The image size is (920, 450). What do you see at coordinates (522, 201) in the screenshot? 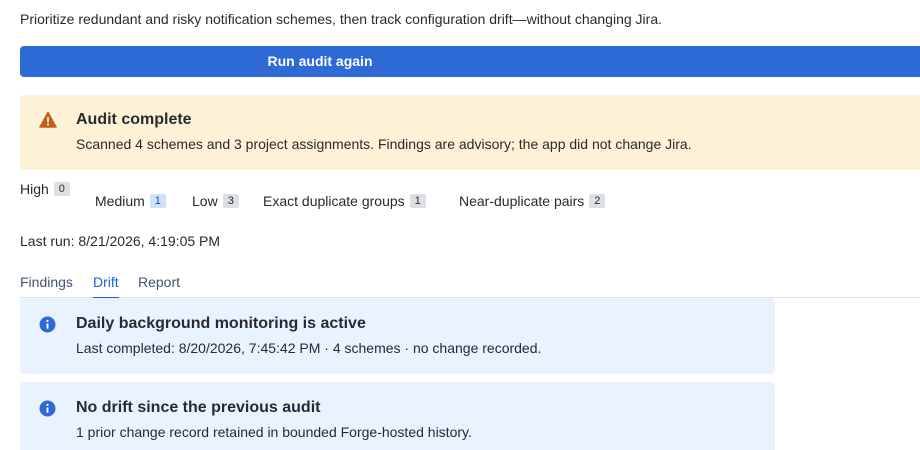
I see `stat-near-duplicates-label: Near-duplicate pairs` at bounding box center [522, 201].